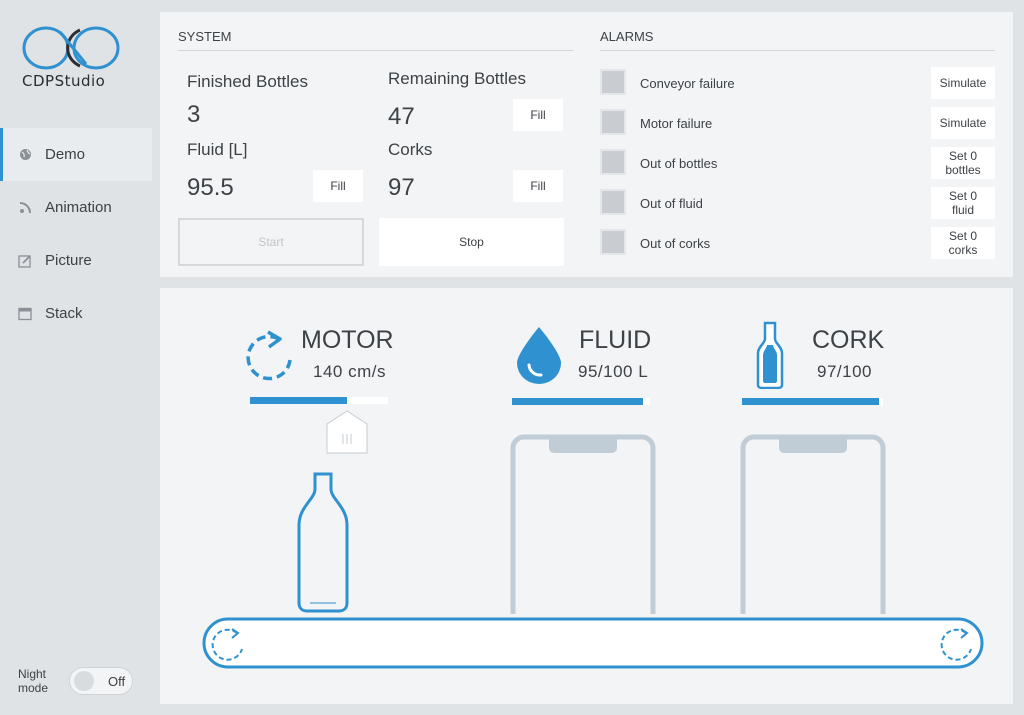 The height and width of the screenshot is (715, 1024). I want to click on alarm-indicator-corks, so click(613, 242).